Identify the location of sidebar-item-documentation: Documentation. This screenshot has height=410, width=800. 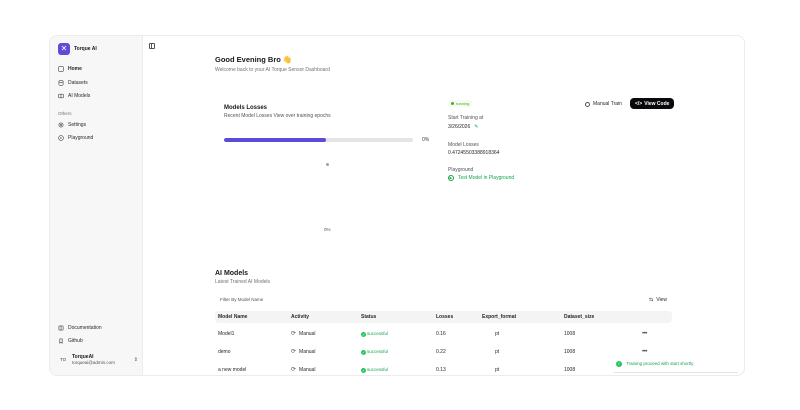
(80, 328).